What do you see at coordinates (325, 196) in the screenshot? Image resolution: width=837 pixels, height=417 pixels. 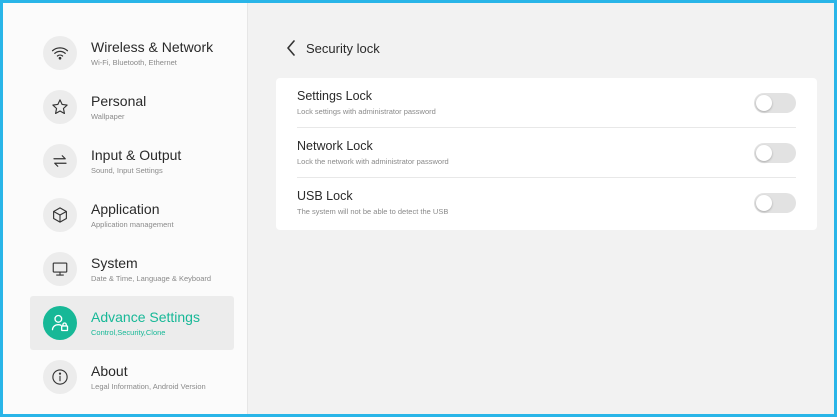 I see `setting-title: USB Lock` at bounding box center [325, 196].